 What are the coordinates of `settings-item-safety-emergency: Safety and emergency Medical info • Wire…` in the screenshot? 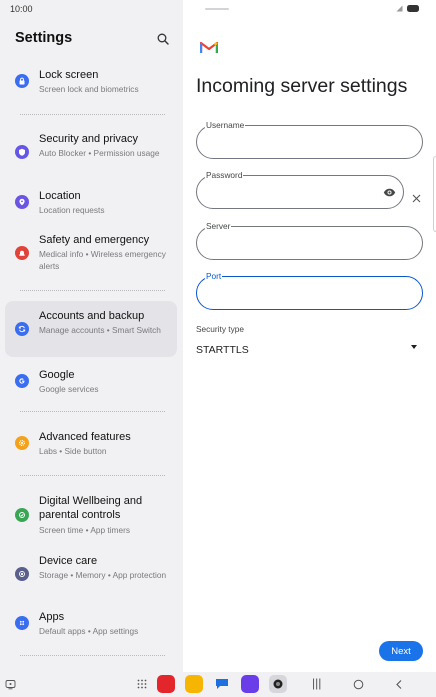 It's located at (91, 252).